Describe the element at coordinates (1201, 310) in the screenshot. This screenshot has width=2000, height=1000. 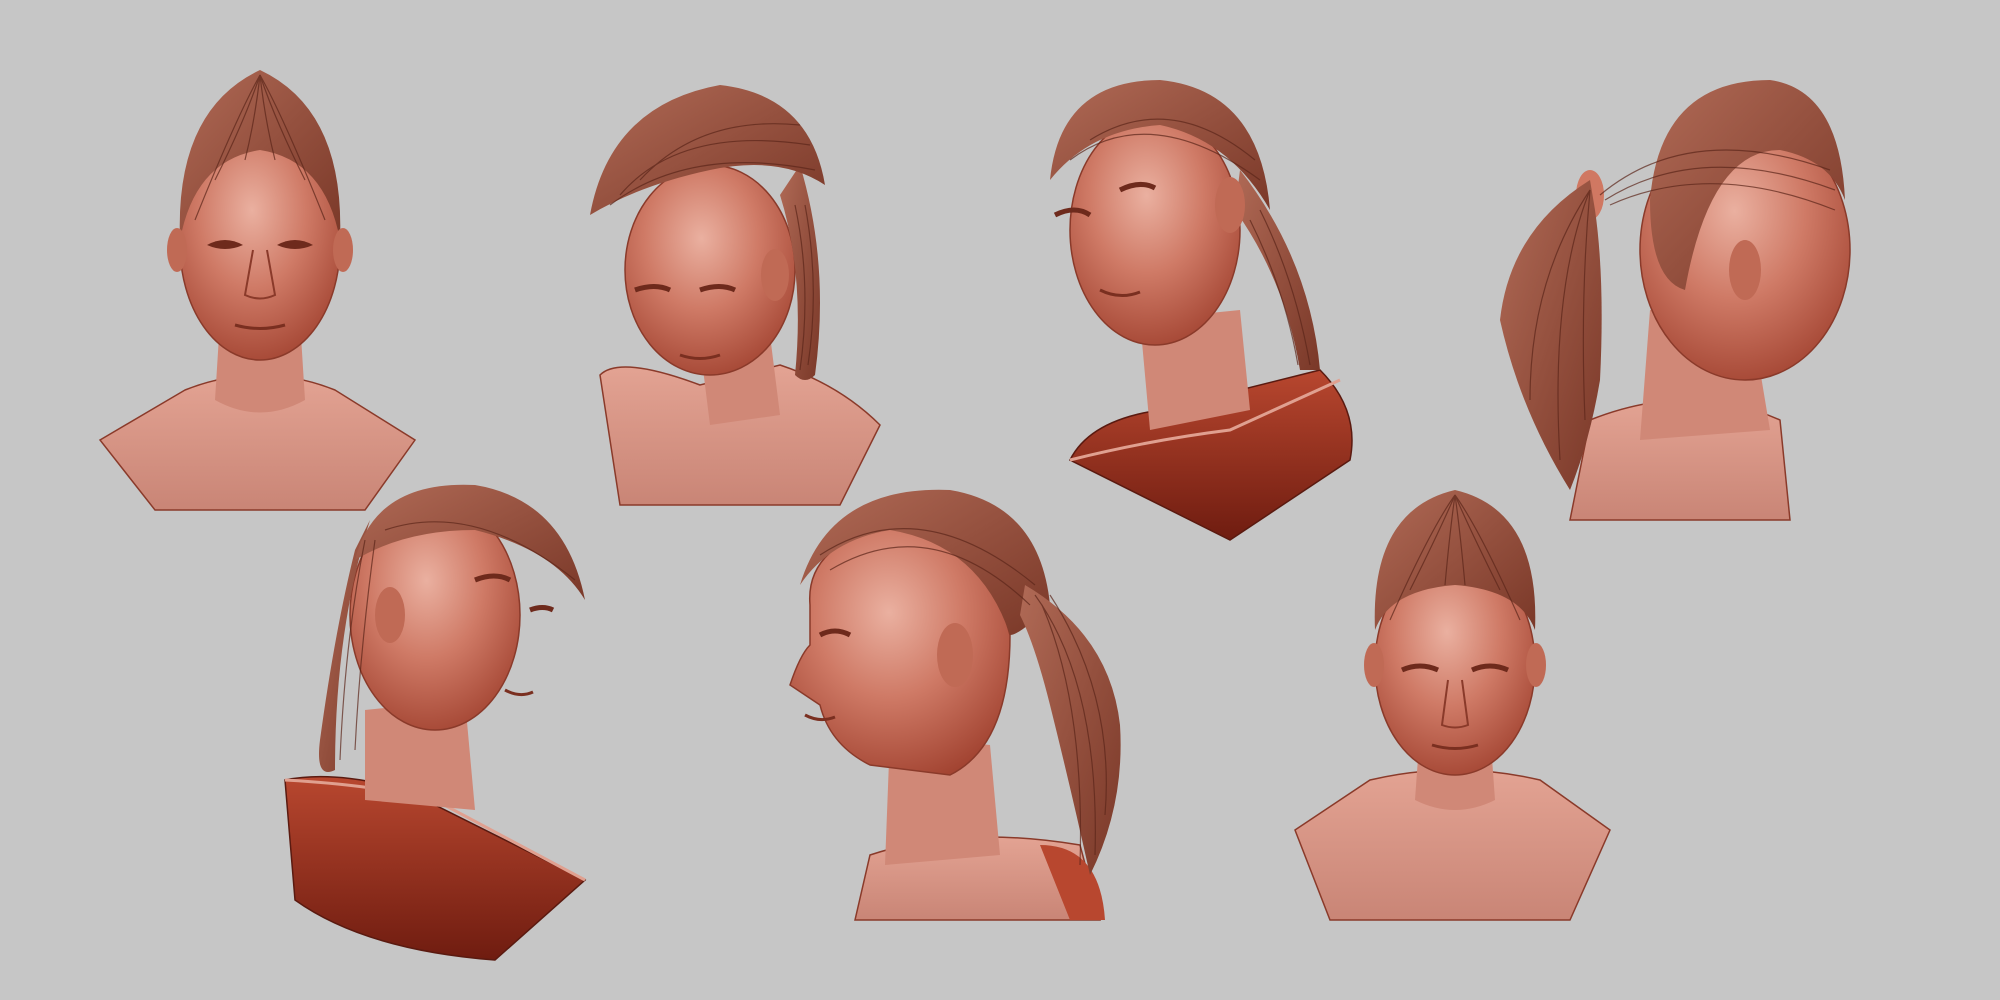
I see `bust-tilted-left-low-angle` at that location.